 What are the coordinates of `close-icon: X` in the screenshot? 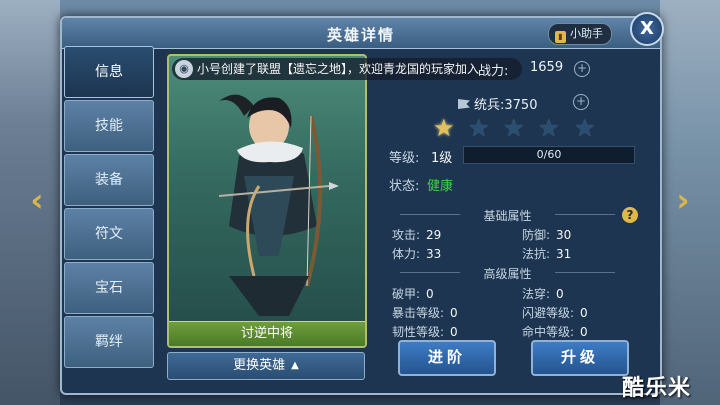 It's located at (647, 28).